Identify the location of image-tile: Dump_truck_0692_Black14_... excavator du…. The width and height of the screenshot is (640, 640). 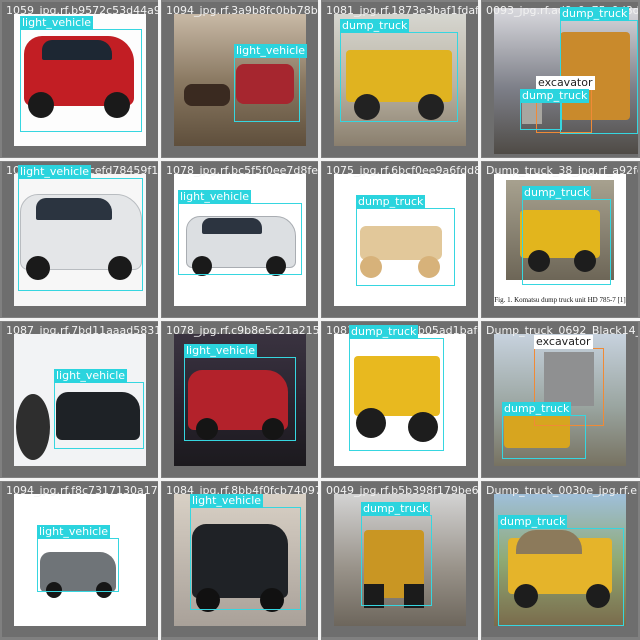
(560, 399).